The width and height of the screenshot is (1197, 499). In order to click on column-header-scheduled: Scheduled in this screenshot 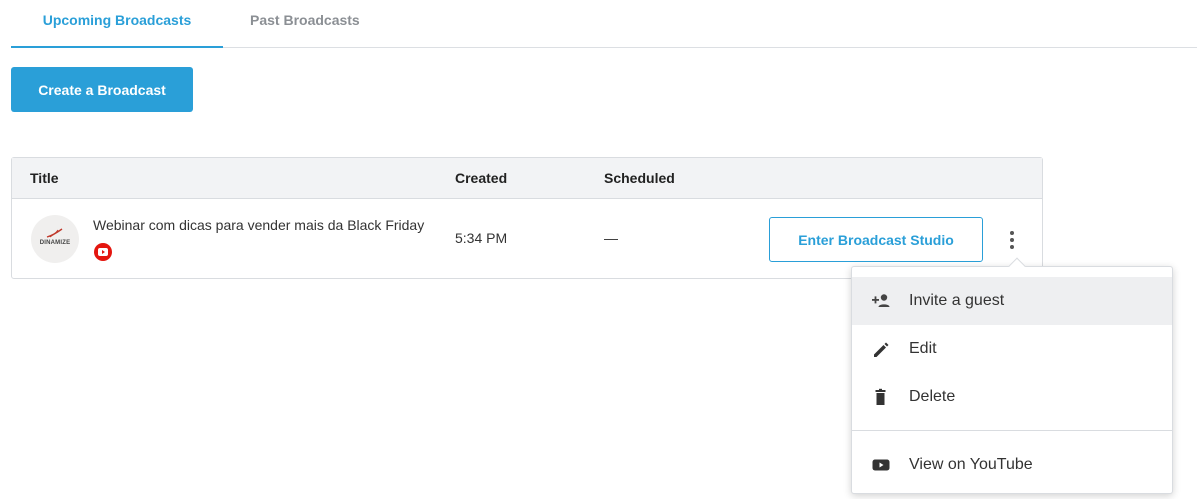, I will do `click(639, 178)`.